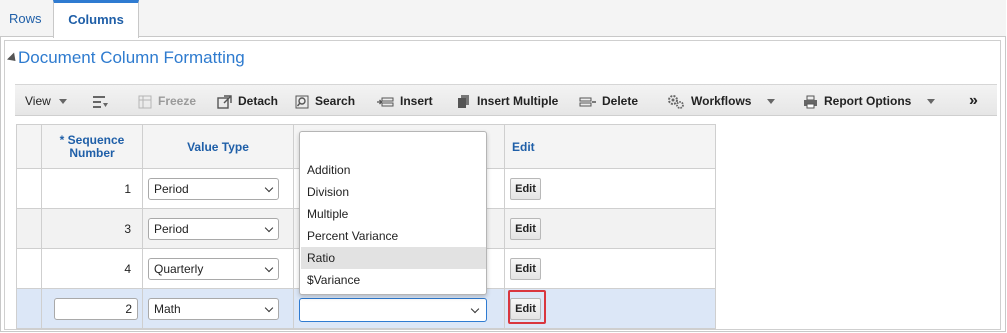  I want to click on tab-columns: Columns, so click(96, 19).